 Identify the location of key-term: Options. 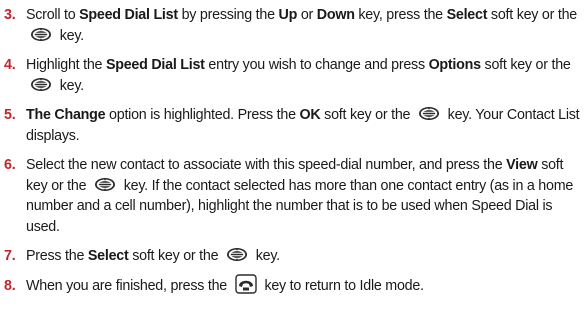
(455, 65).